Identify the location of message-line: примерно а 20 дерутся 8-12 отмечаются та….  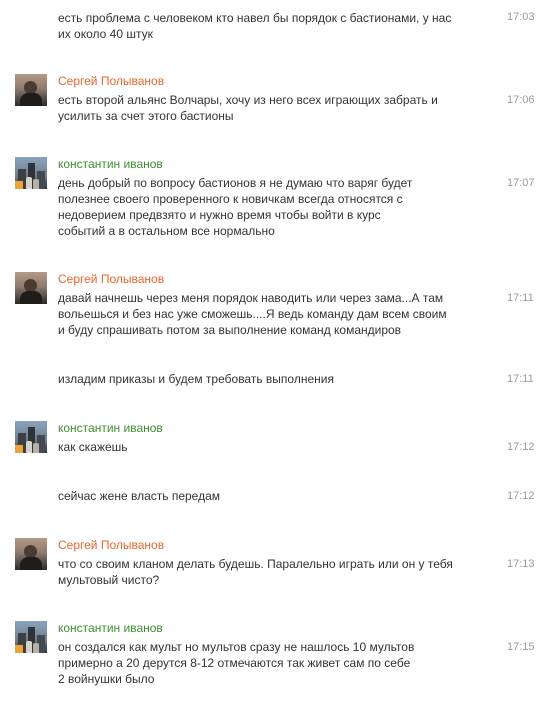
(234, 663).